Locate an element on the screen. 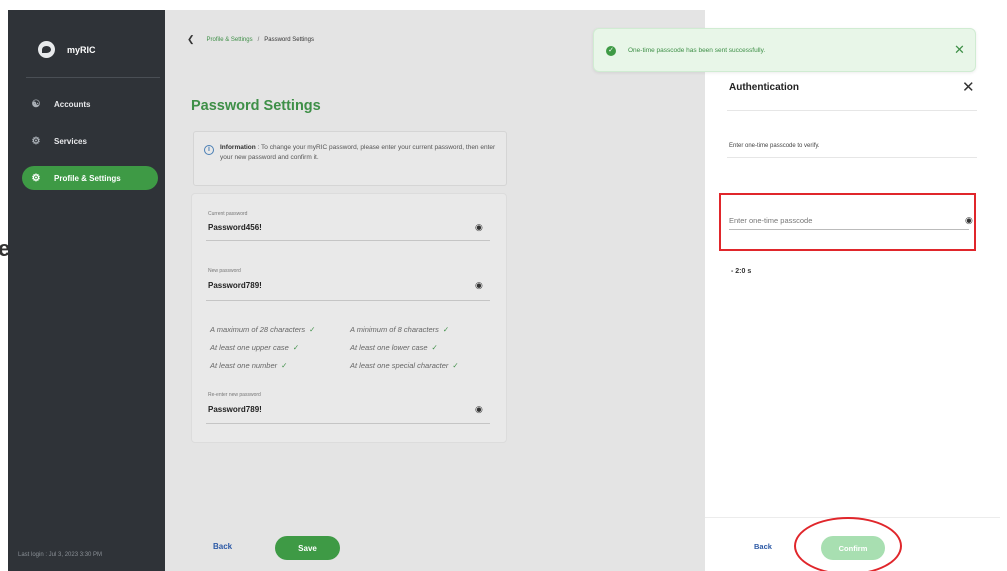 This screenshot has width=1007, height=571. sidebar-item-accounts: ☯ Accounts is located at coordinates (90, 104).